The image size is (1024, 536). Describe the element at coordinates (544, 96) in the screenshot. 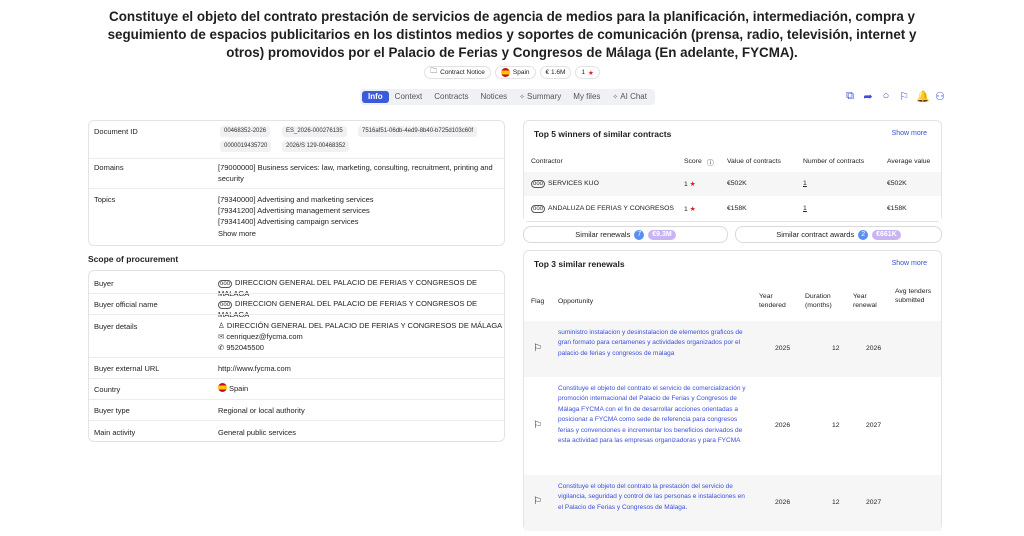

I see `tab-summary-label: Summary` at that location.